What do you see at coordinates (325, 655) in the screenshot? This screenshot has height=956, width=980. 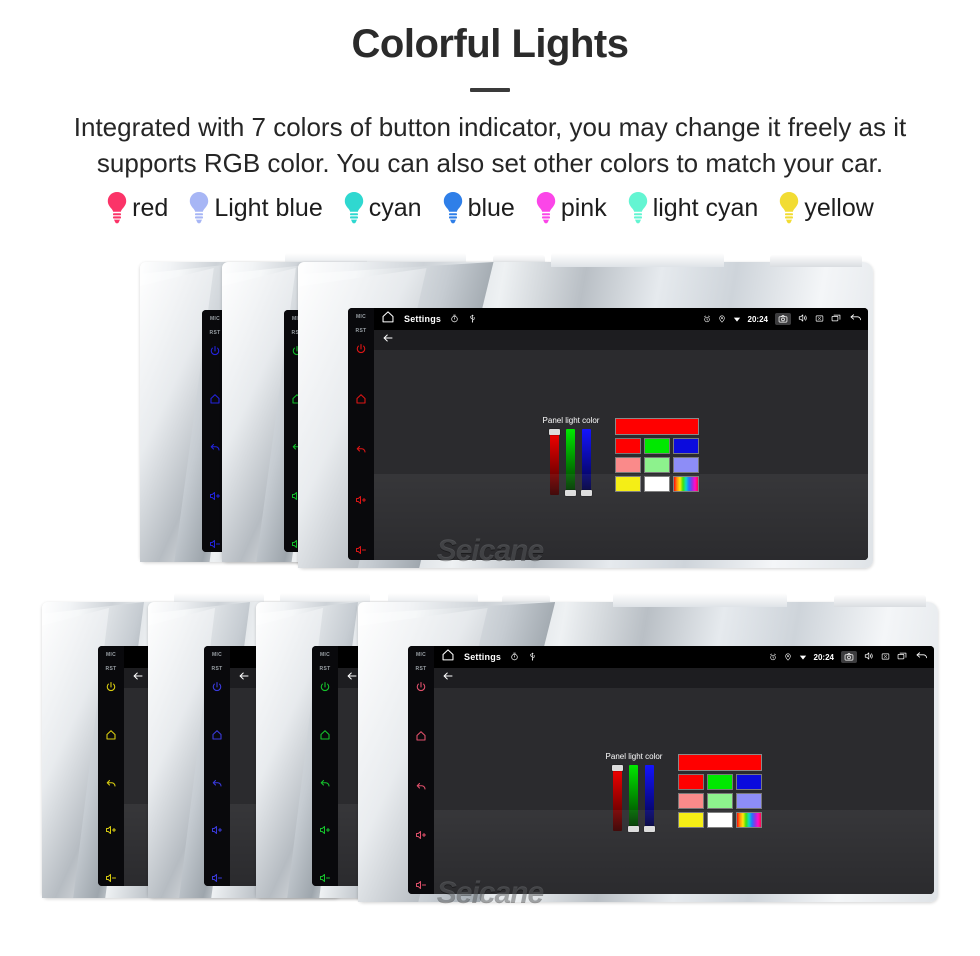 I see `mic-label: MIC` at bounding box center [325, 655].